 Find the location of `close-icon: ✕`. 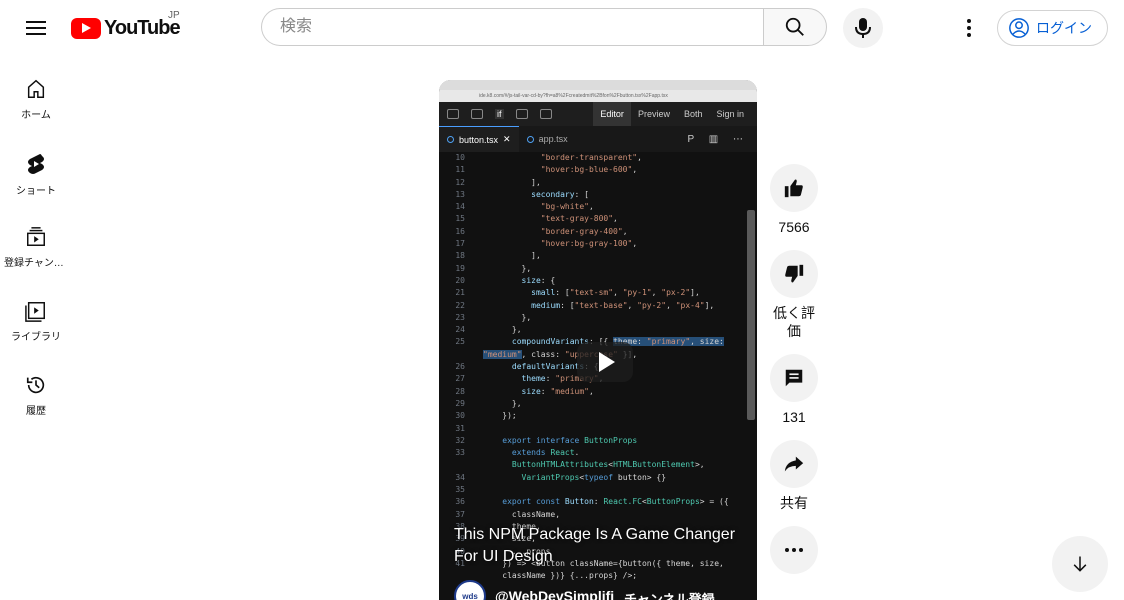

close-icon: ✕ is located at coordinates (507, 139).